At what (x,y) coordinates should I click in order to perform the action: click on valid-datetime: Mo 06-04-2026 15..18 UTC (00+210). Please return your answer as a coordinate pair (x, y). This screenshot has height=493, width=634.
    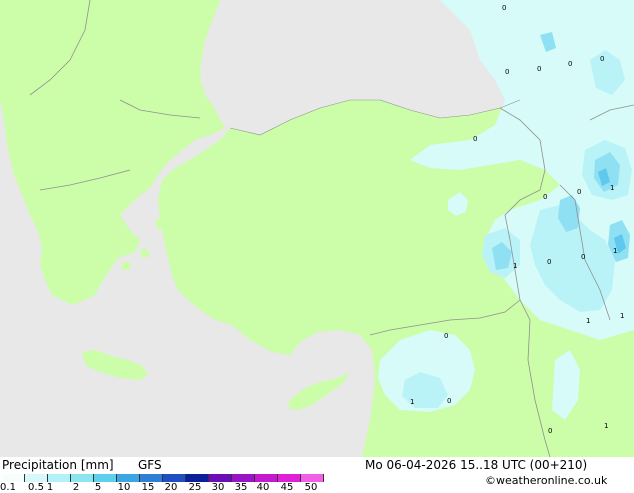
    Looking at the image, I should click on (476, 465).